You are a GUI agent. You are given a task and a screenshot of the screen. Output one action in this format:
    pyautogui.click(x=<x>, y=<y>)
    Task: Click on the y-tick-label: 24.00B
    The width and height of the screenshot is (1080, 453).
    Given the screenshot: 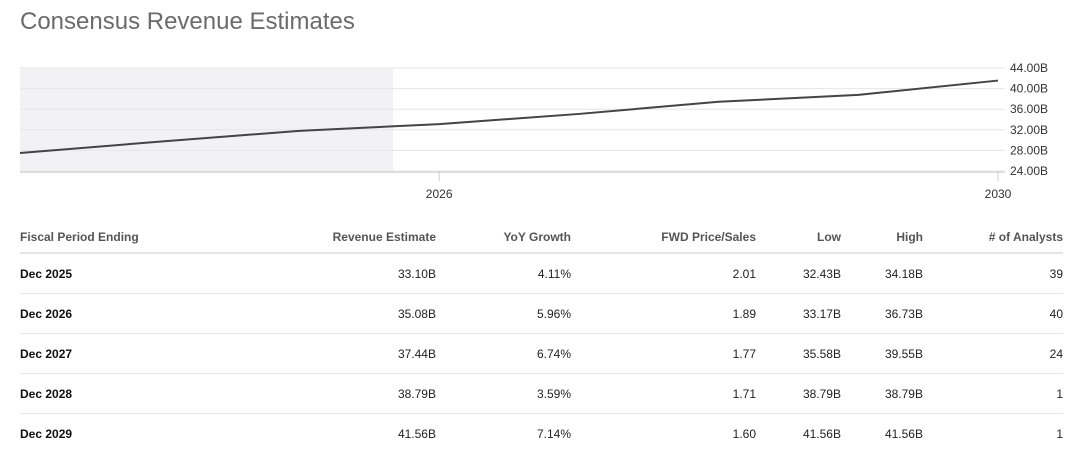 What is the action you would take?
    pyautogui.click(x=1029, y=171)
    